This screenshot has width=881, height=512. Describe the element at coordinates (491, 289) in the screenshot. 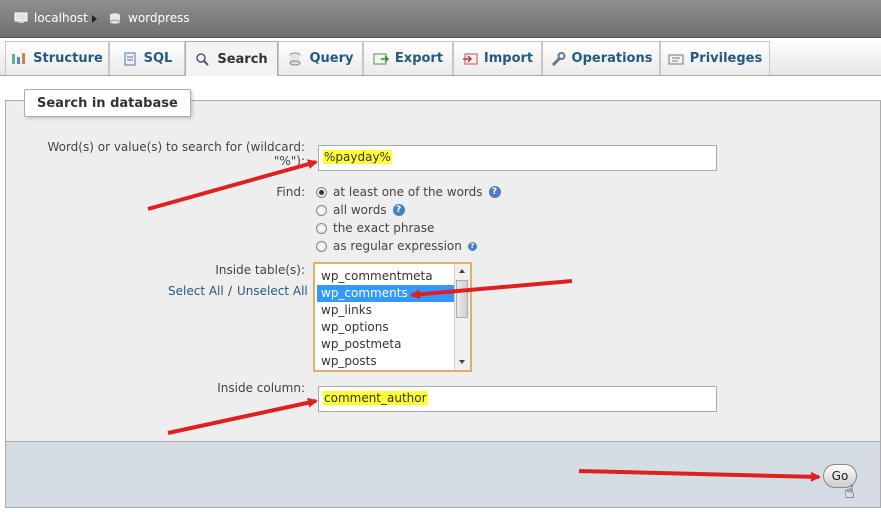

I see `arrow-to-wp-comments` at that location.